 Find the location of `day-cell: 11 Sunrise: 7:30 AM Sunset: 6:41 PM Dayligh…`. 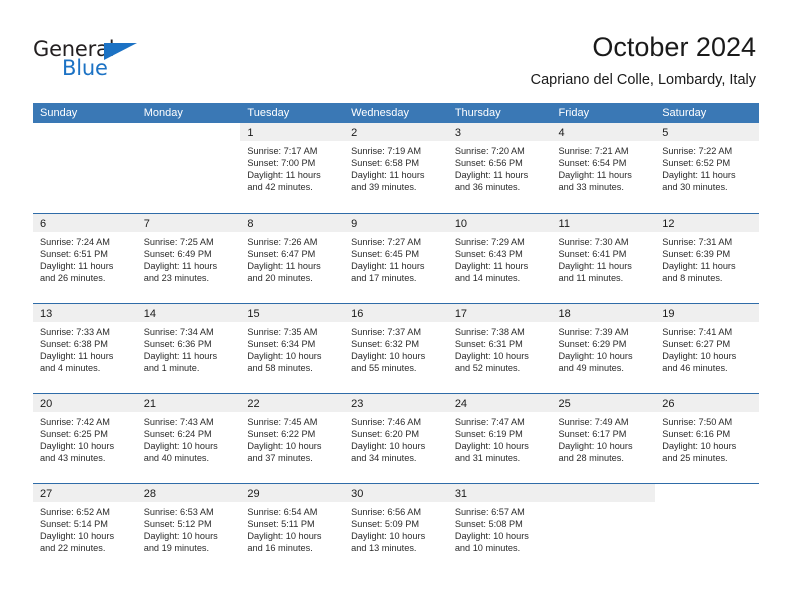

day-cell: 11 Sunrise: 7:30 AM Sunset: 6:41 PM Dayligh… is located at coordinates (603, 258).